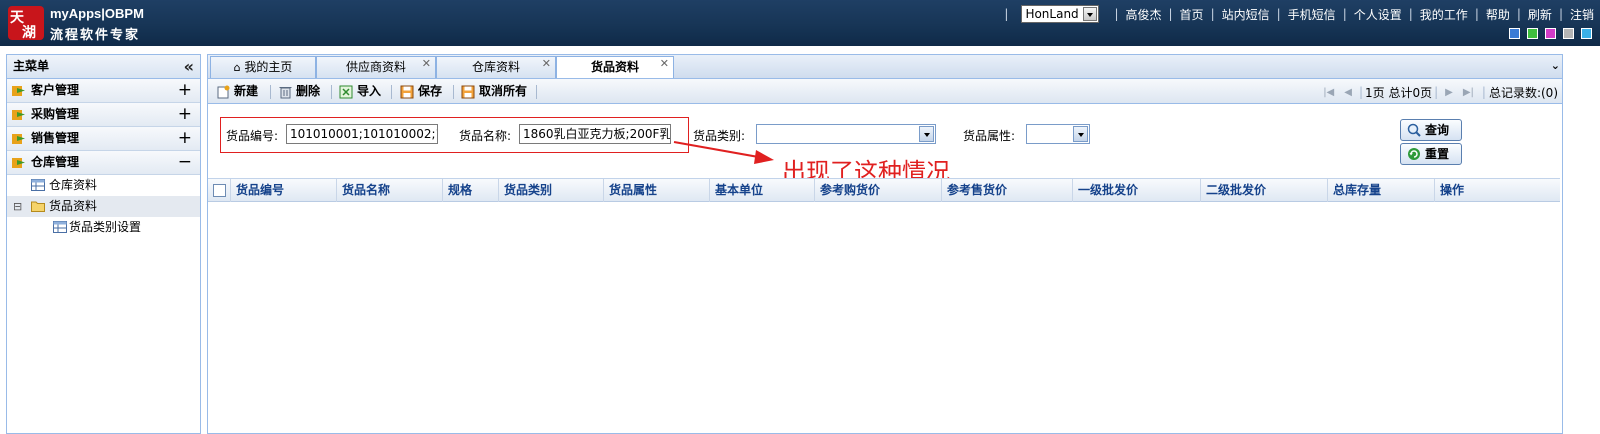 The height and width of the screenshot is (434, 1600). I want to click on column-header: 货品名称, so click(389, 190).